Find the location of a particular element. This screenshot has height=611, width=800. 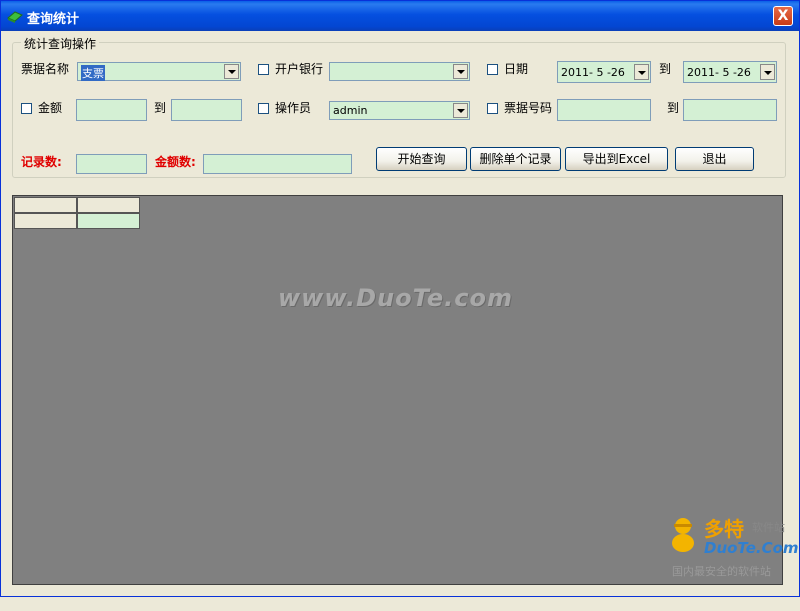

bank-combo is located at coordinates (399, 71).